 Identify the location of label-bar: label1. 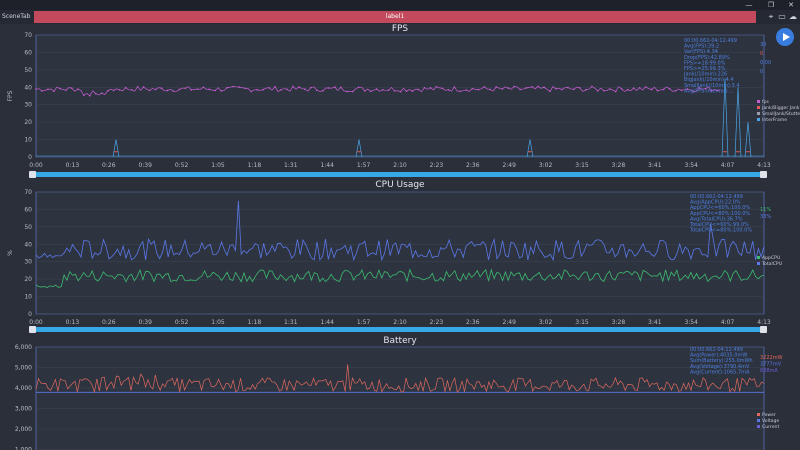
(395, 17).